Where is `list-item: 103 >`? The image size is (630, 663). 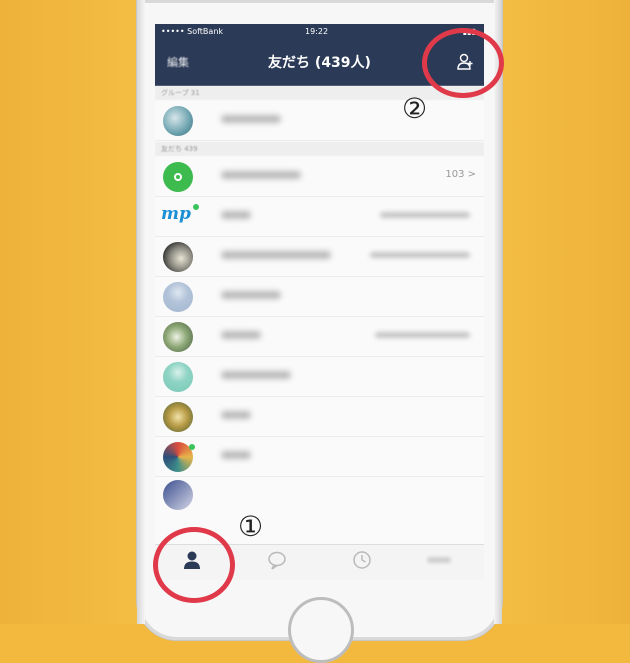 list-item: 103 > is located at coordinates (319, 176).